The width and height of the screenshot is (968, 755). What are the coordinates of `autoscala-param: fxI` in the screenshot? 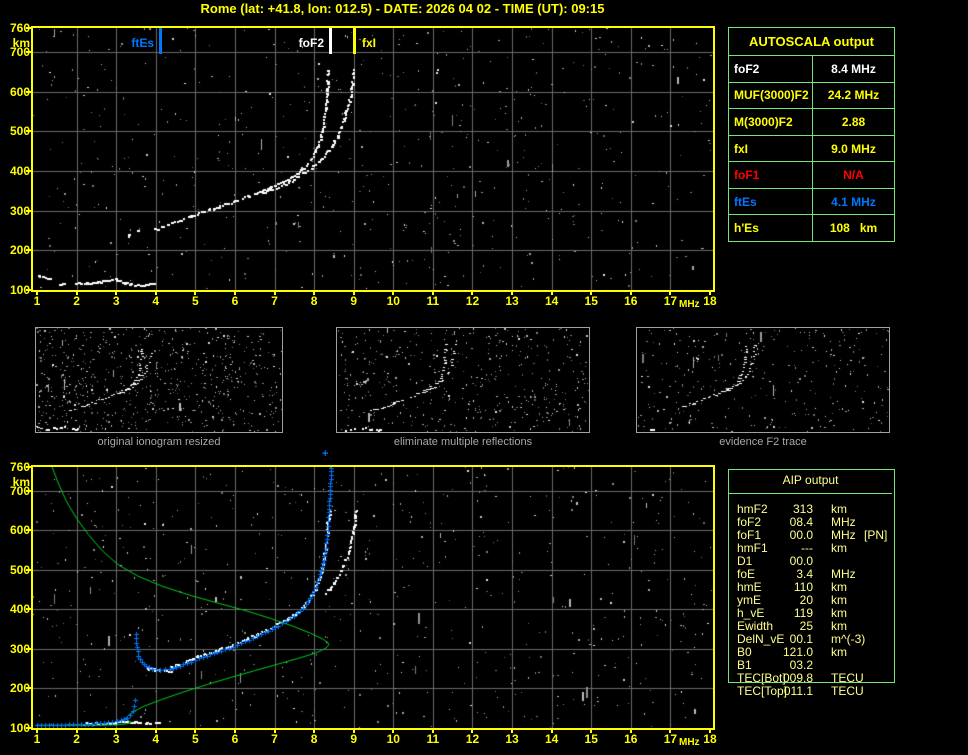 It's located at (771, 148).